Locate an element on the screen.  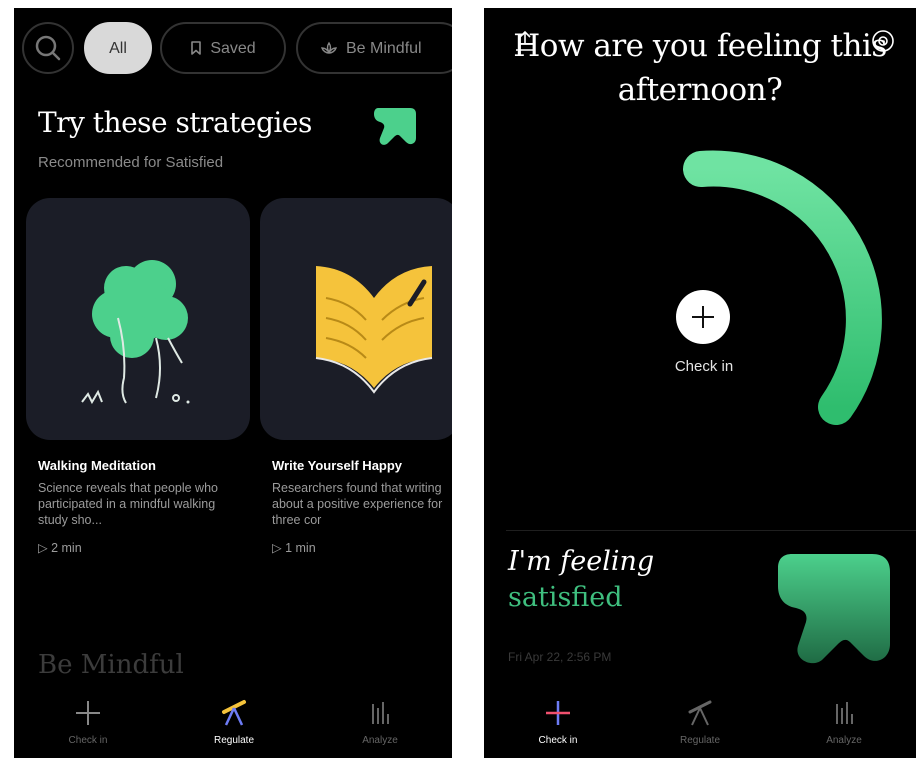
check-in-button is located at coordinates (703, 317).